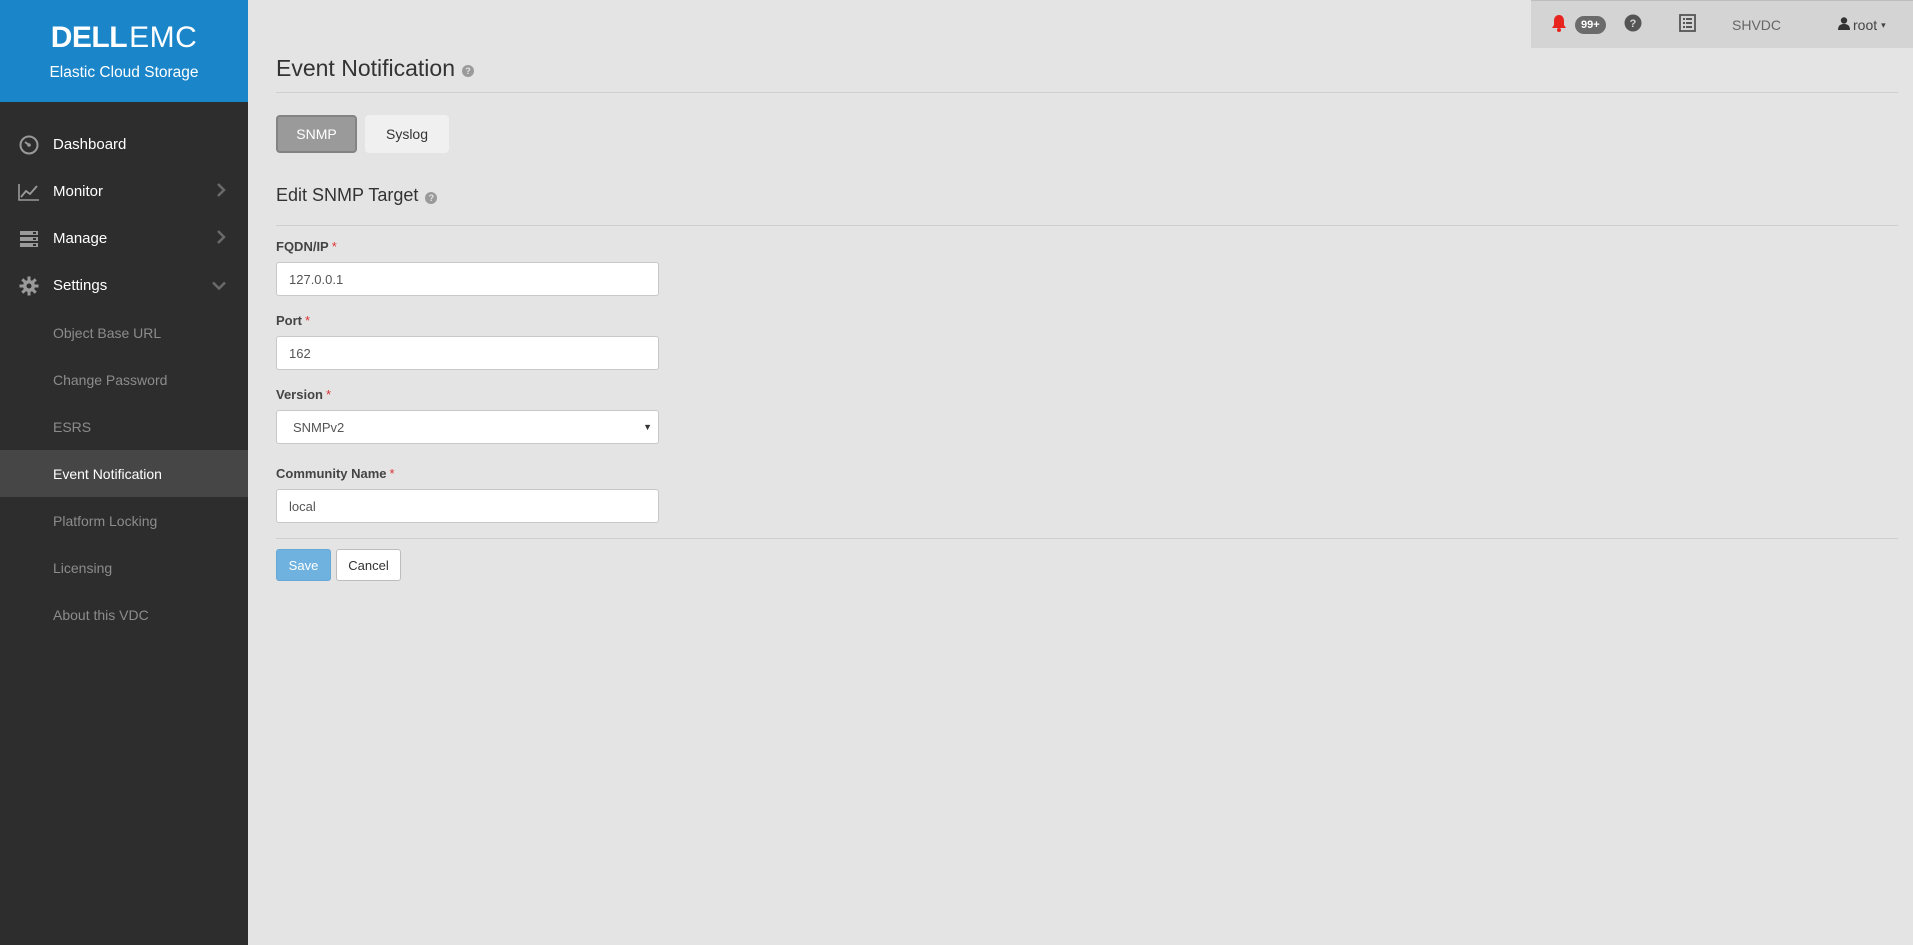 This screenshot has height=945, width=1913. I want to click on port-label: Port *, so click(293, 320).